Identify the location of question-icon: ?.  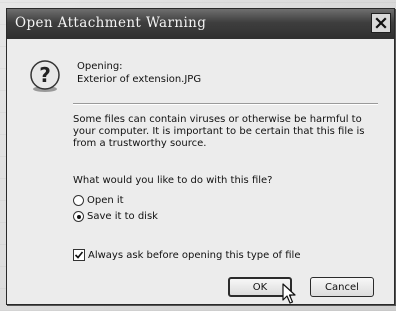
(45, 76).